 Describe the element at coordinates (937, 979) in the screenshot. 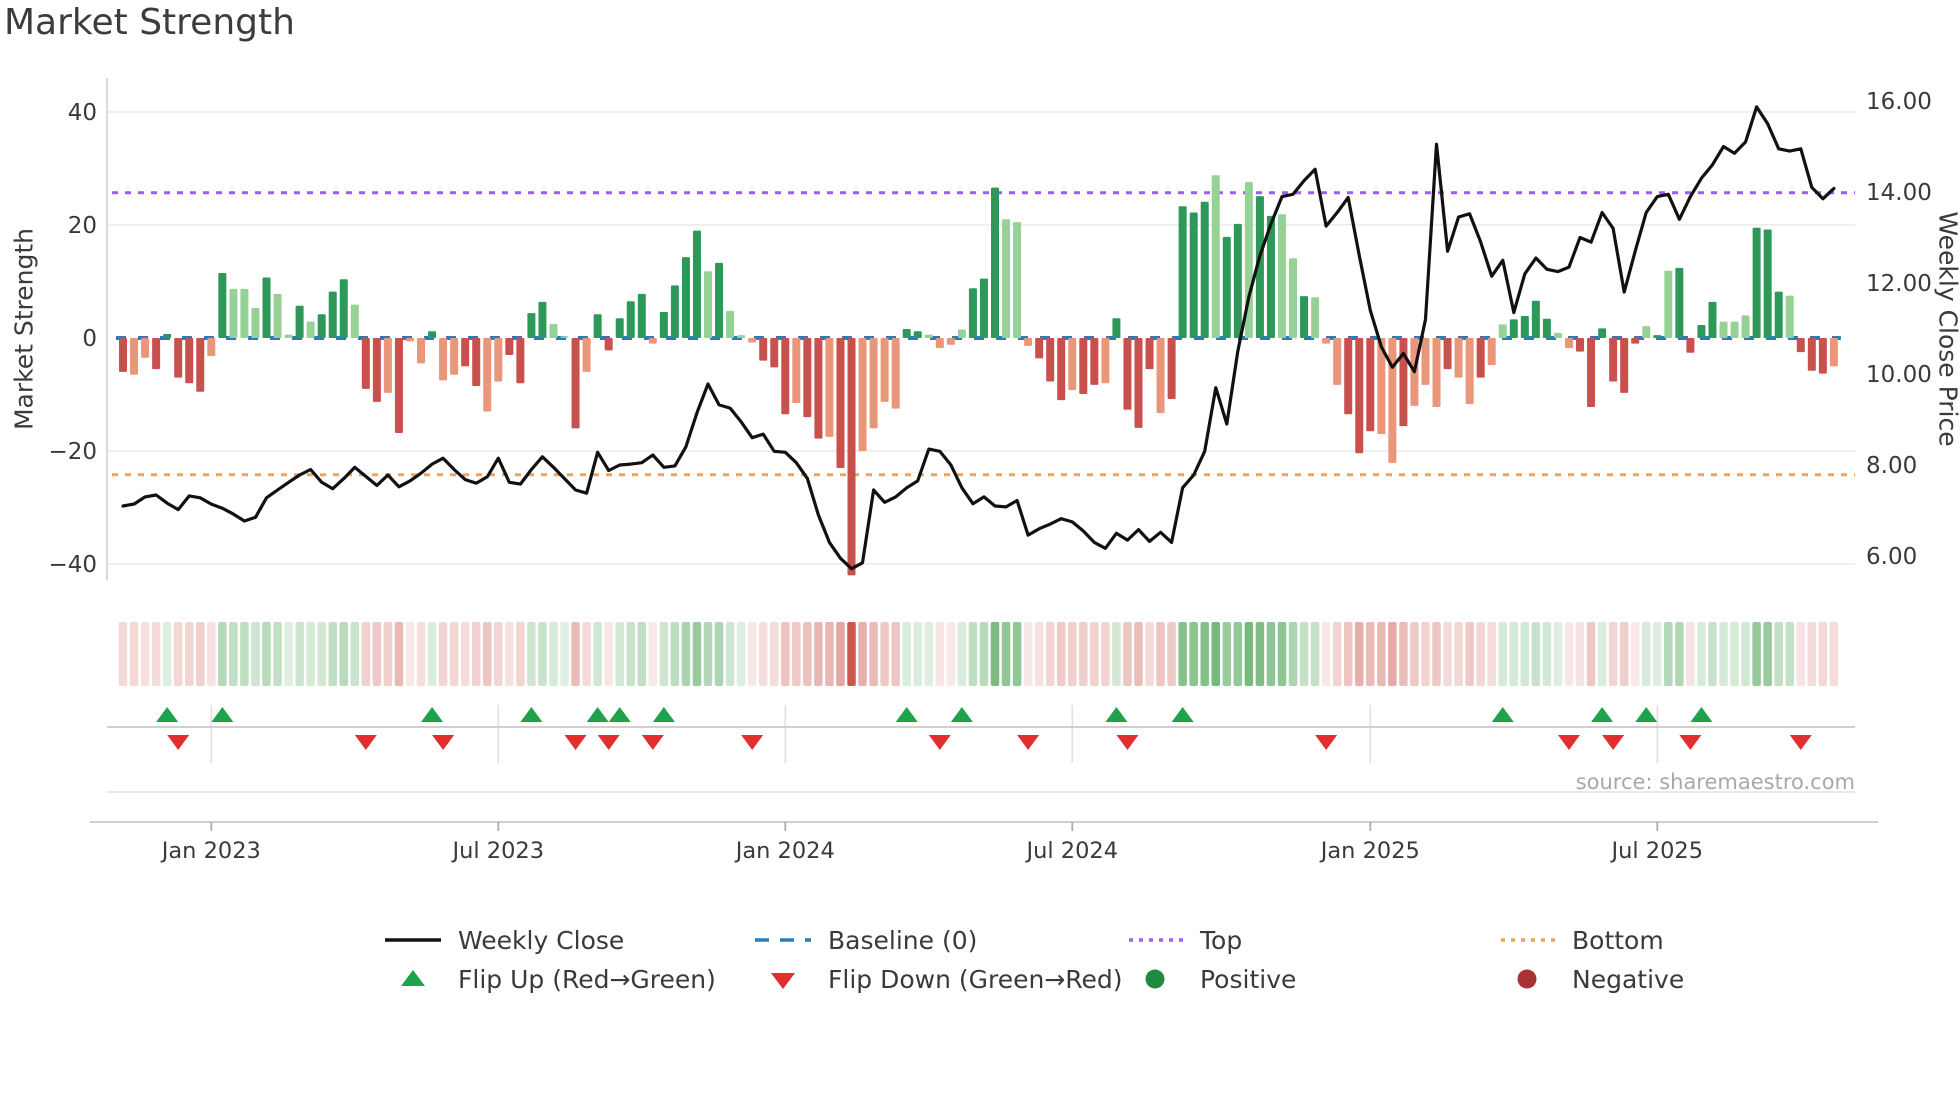

I see `legend-item-flip-down: Flip Down (Green→Red)` at that location.